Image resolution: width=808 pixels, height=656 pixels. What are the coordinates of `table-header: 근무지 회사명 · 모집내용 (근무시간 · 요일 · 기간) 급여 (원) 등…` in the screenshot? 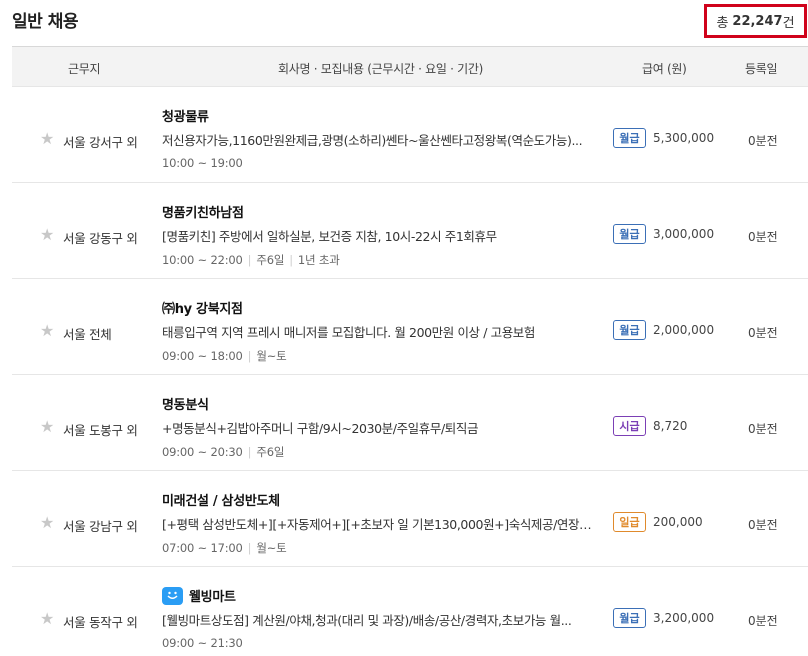 It's located at (410, 66).